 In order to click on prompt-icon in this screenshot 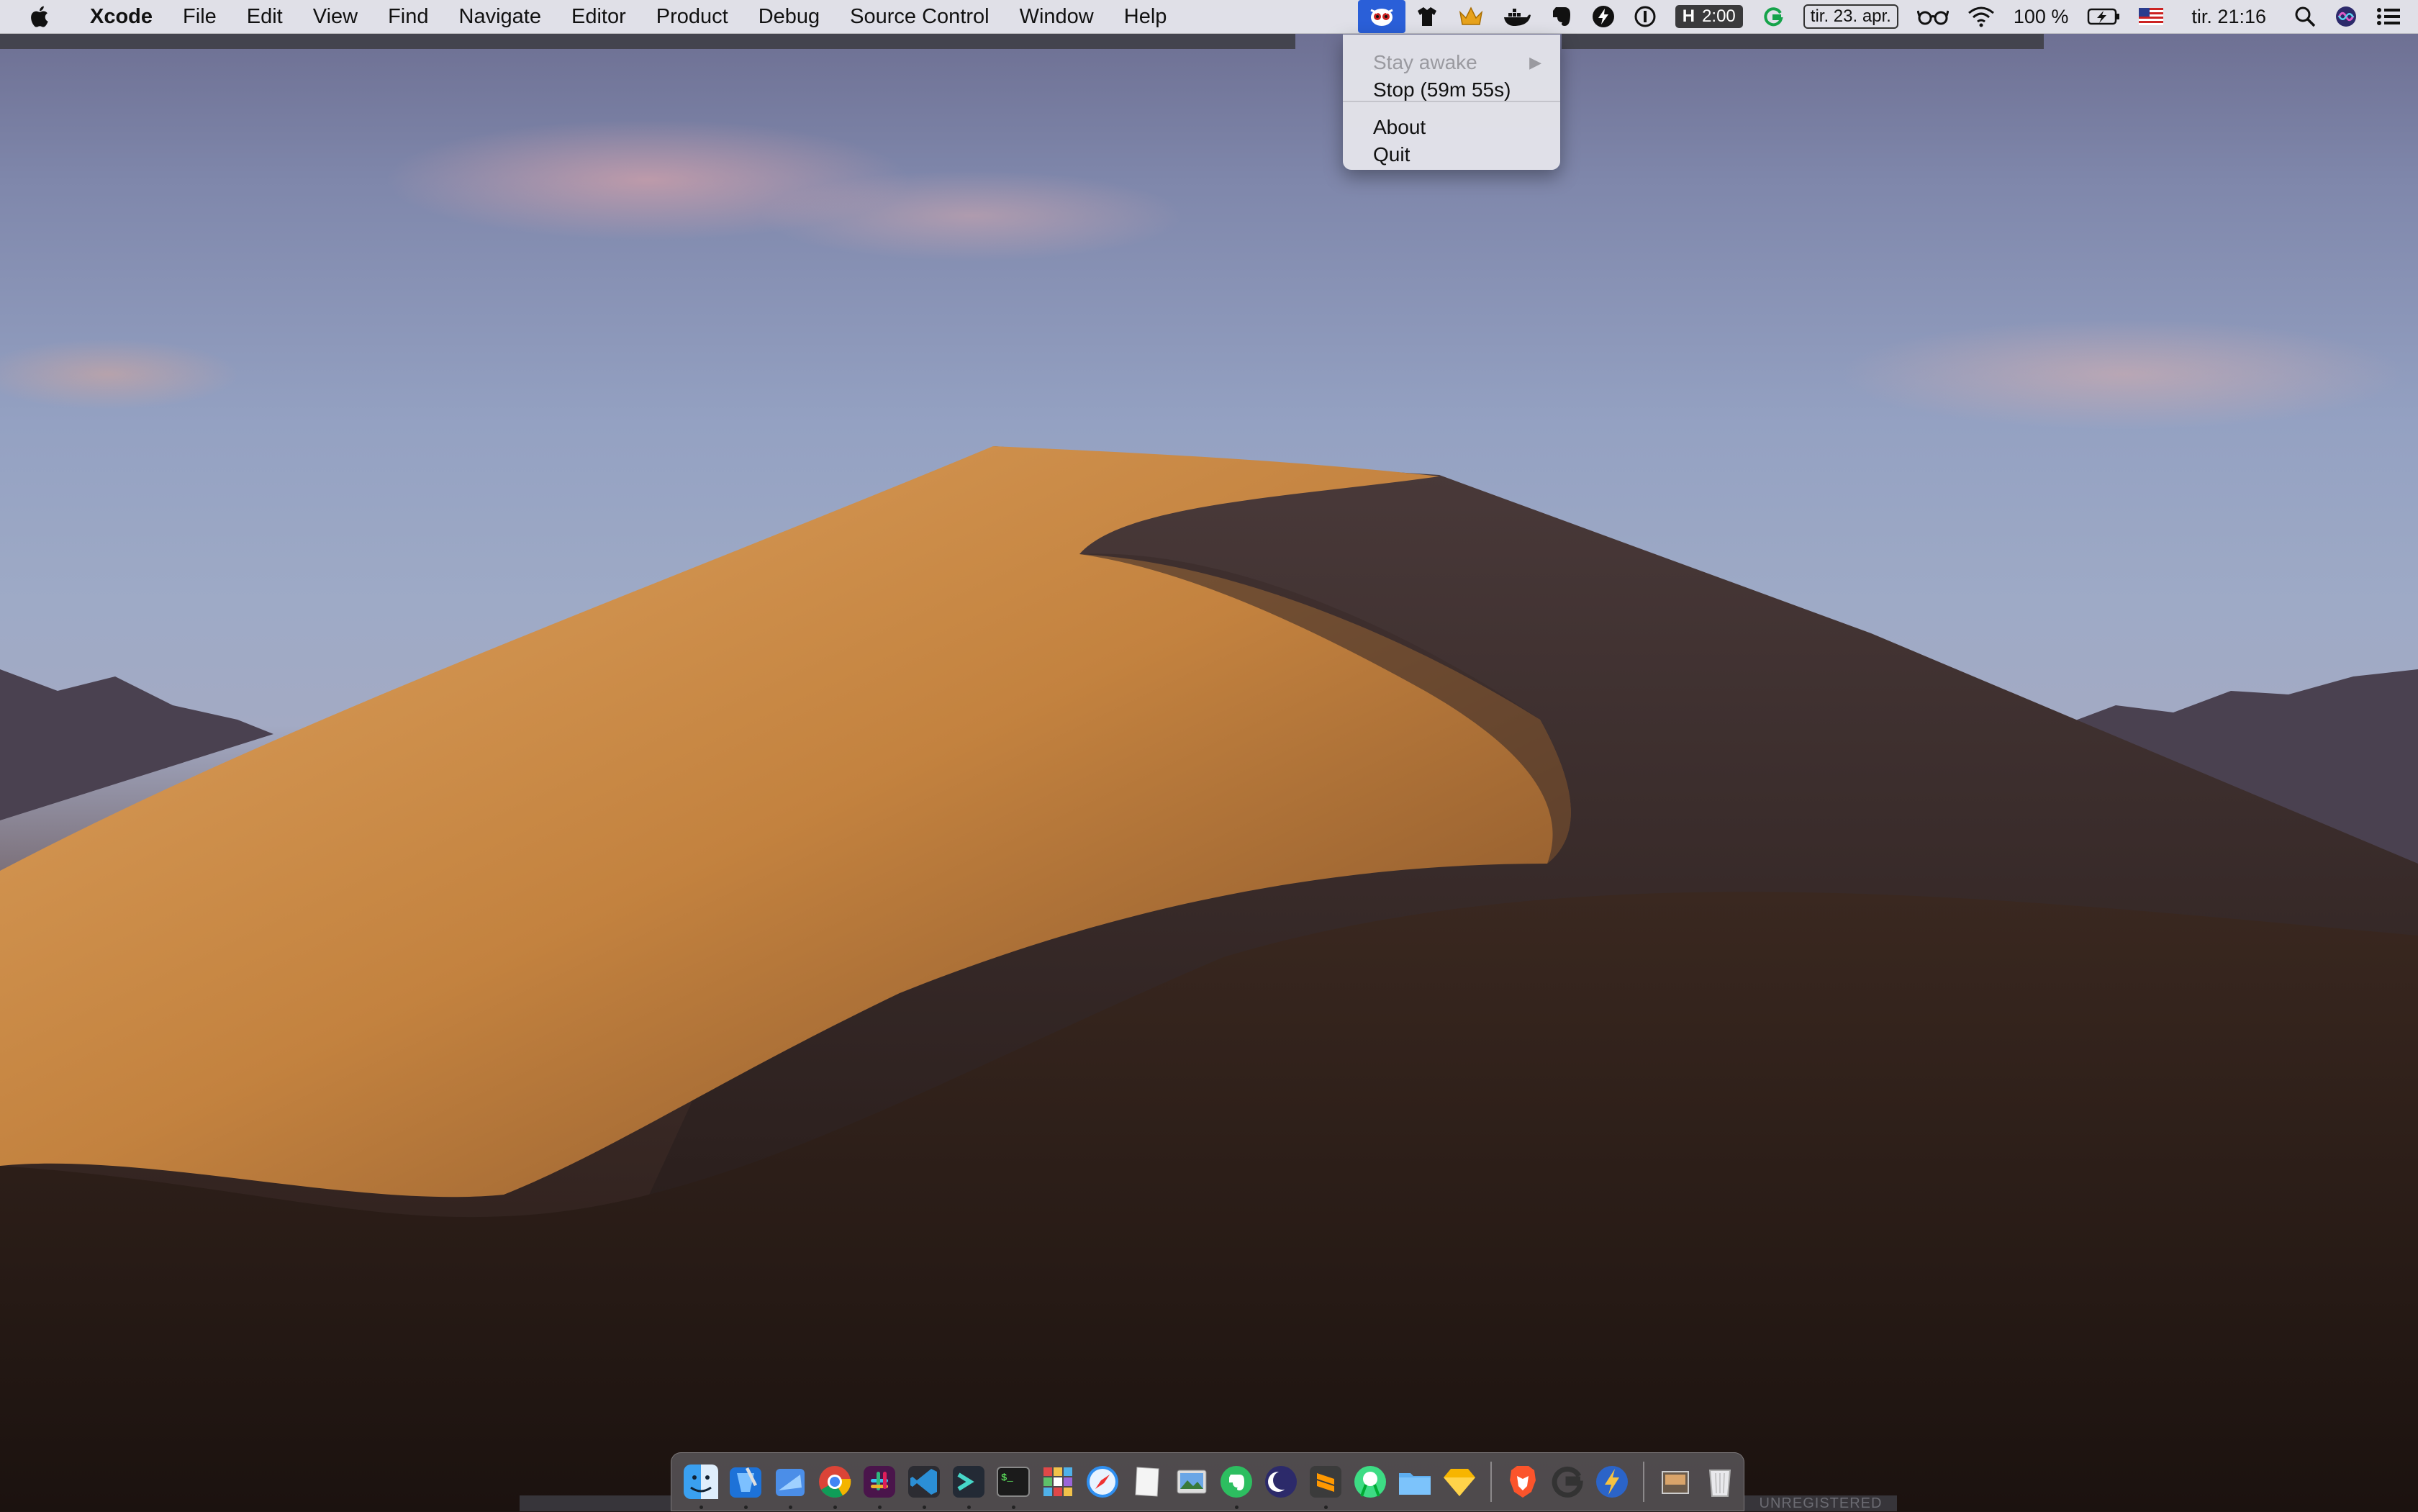, I will do `click(968, 1482)`.